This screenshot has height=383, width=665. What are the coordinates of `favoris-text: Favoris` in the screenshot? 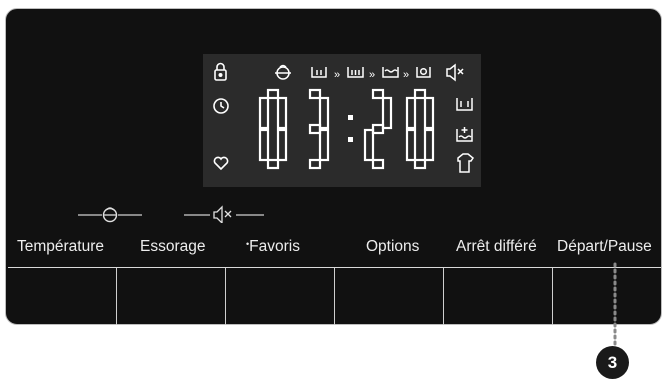 It's located at (274, 246).